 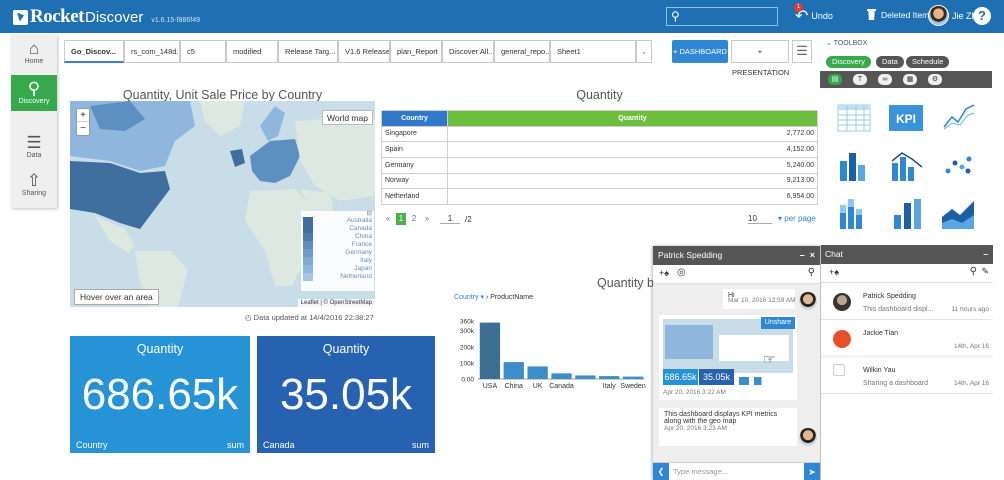 I want to click on chart-filter-icon: ▤, so click(x=835, y=79).